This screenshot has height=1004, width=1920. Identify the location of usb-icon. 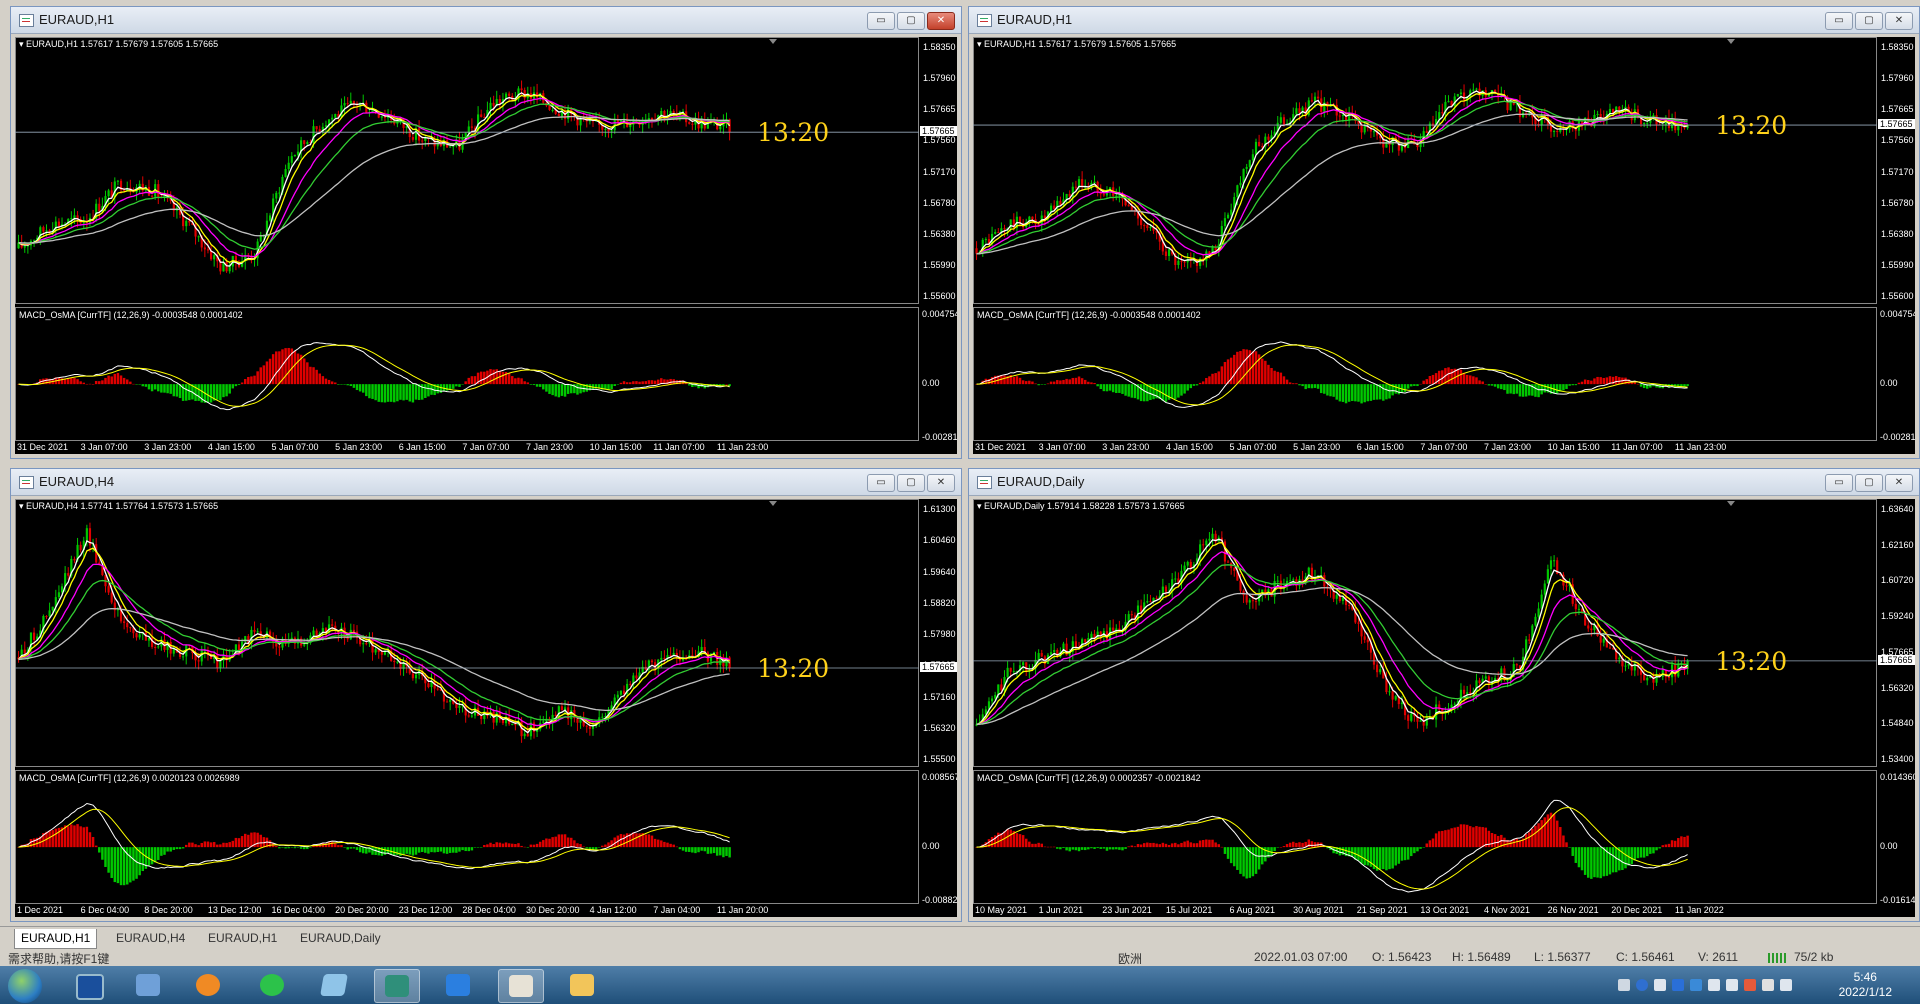
(1714, 985).